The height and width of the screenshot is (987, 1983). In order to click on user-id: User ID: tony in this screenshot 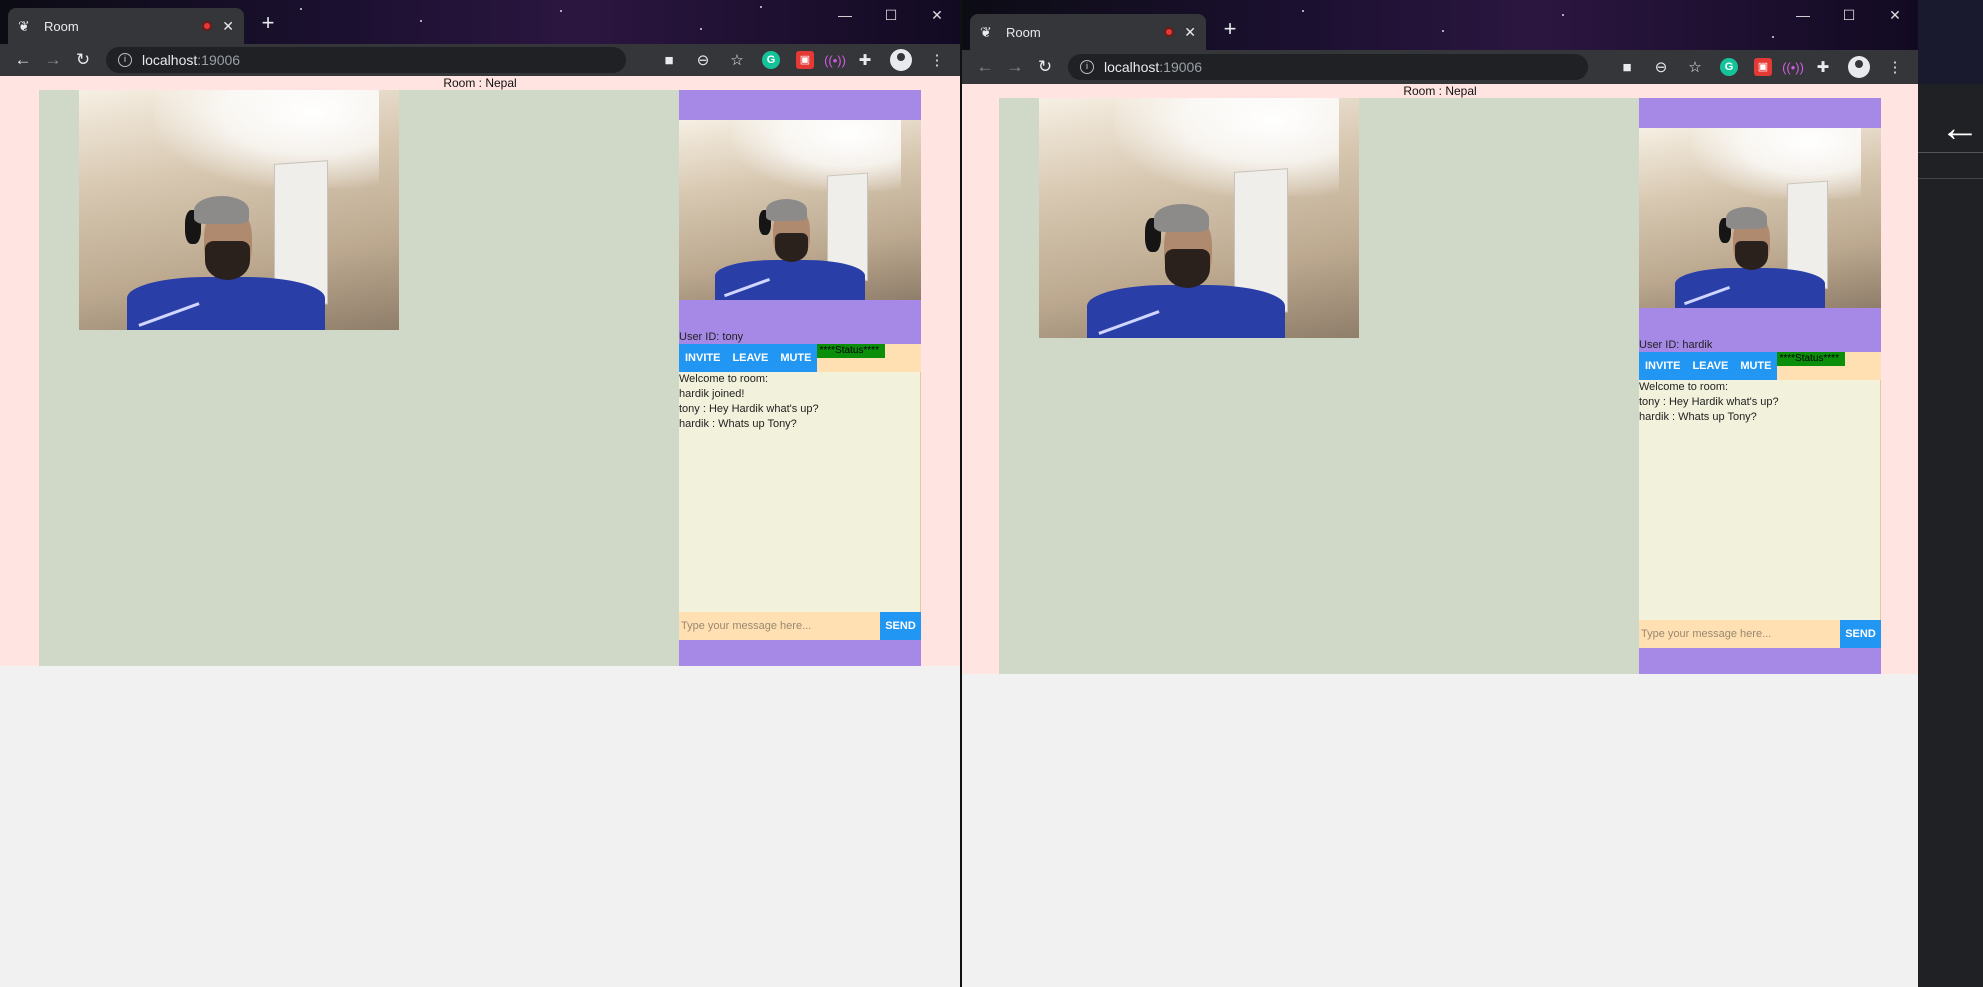, I will do `click(711, 337)`.